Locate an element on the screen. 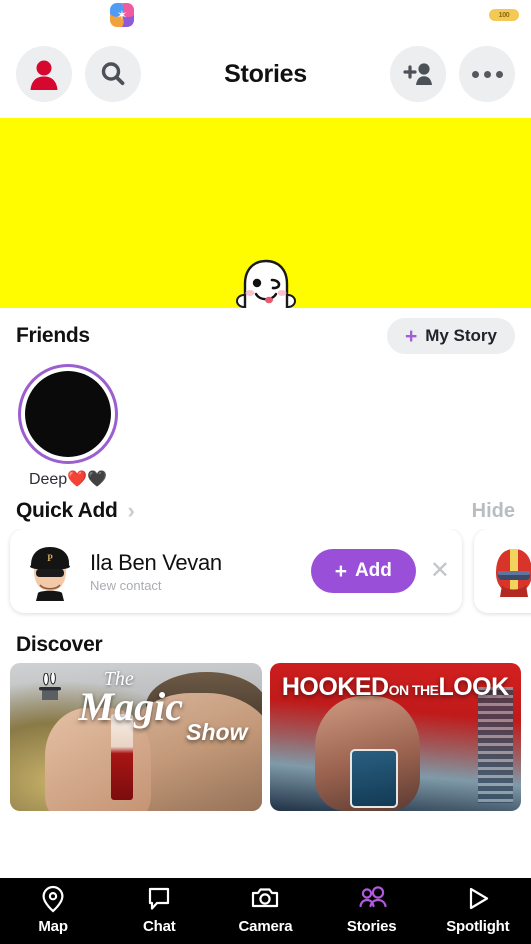 The image size is (531, 944). add-friend-button is located at coordinates (418, 74).